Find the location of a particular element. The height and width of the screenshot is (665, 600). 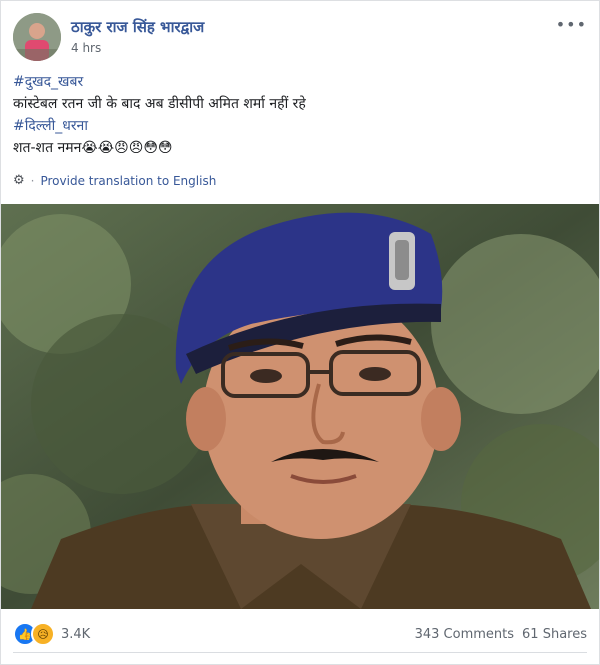

avatar is located at coordinates (37, 37).